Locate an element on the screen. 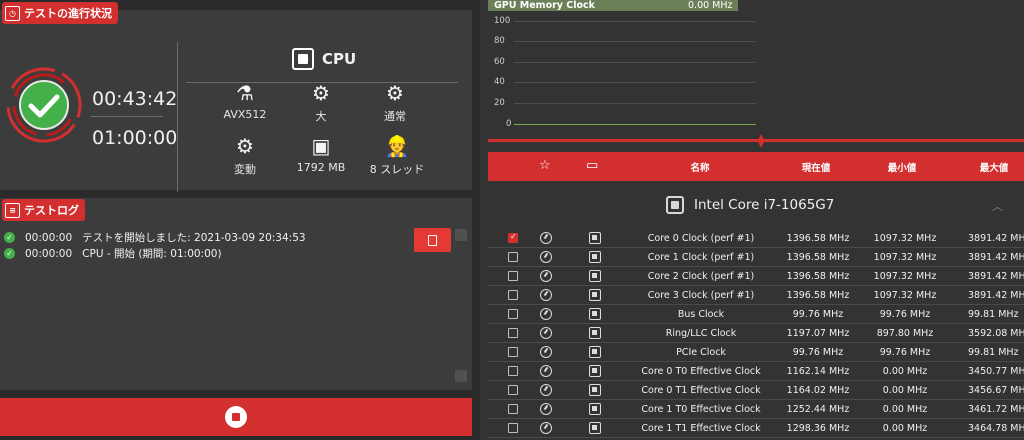  param-label: 大 is located at coordinates (321, 116).